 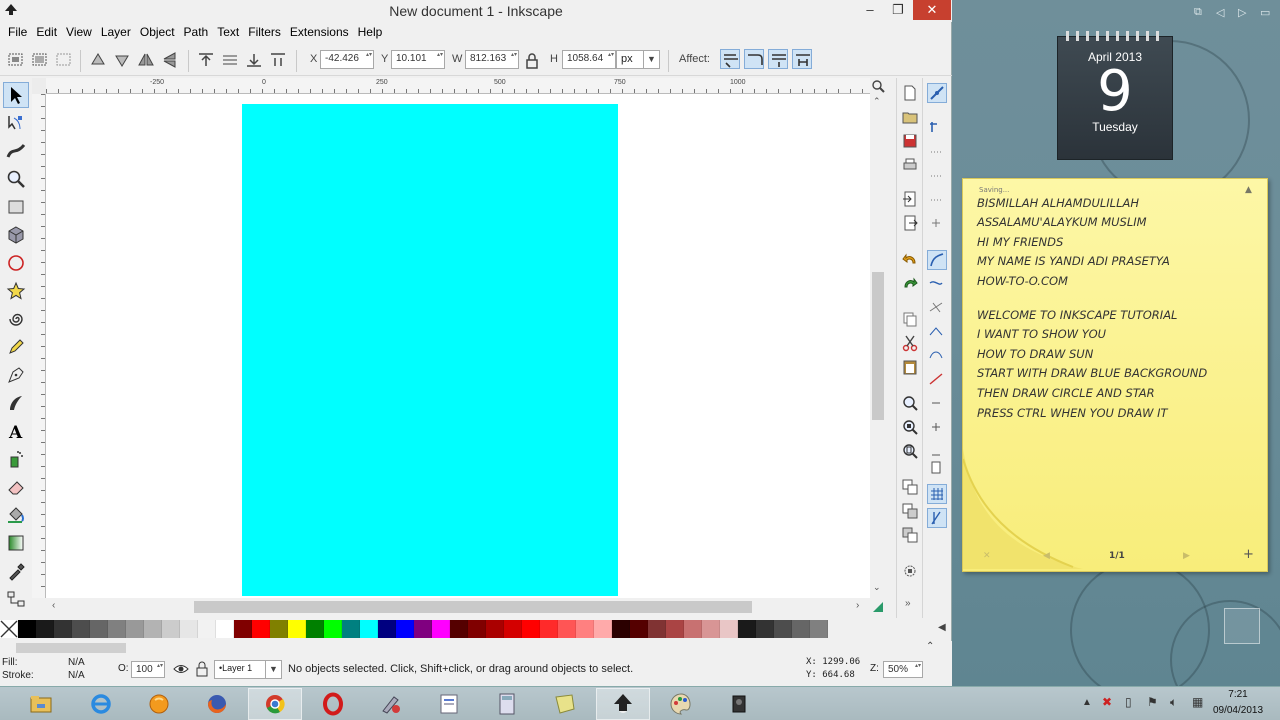 I want to click on redo-icon, so click(x=911, y=284).